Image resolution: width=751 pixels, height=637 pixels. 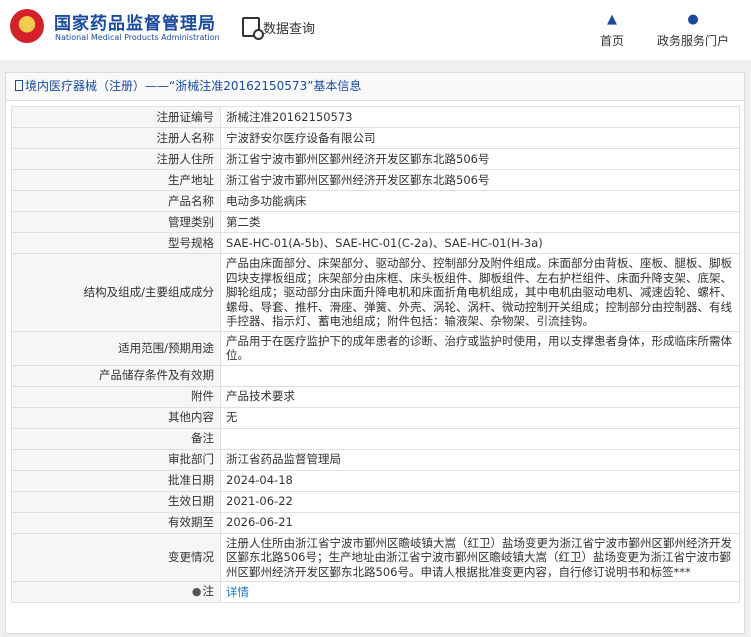 I want to click on note-label: 注, so click(x=208, y=591).